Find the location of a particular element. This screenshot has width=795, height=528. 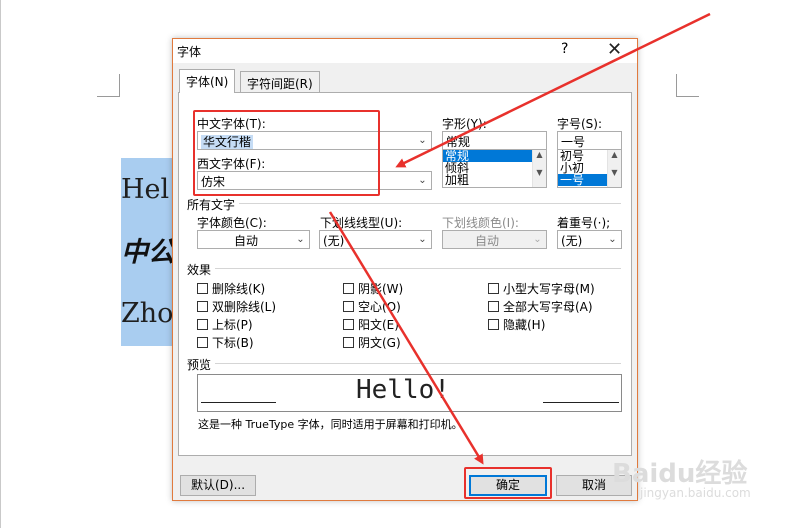

annotation-arrow-to-font is located at coordinates (553, 90).